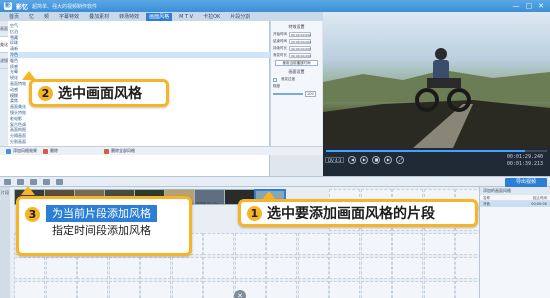 This screenshot has width=550, height=298. I want to click on collapse-icon: ✕, so click(240, 294).